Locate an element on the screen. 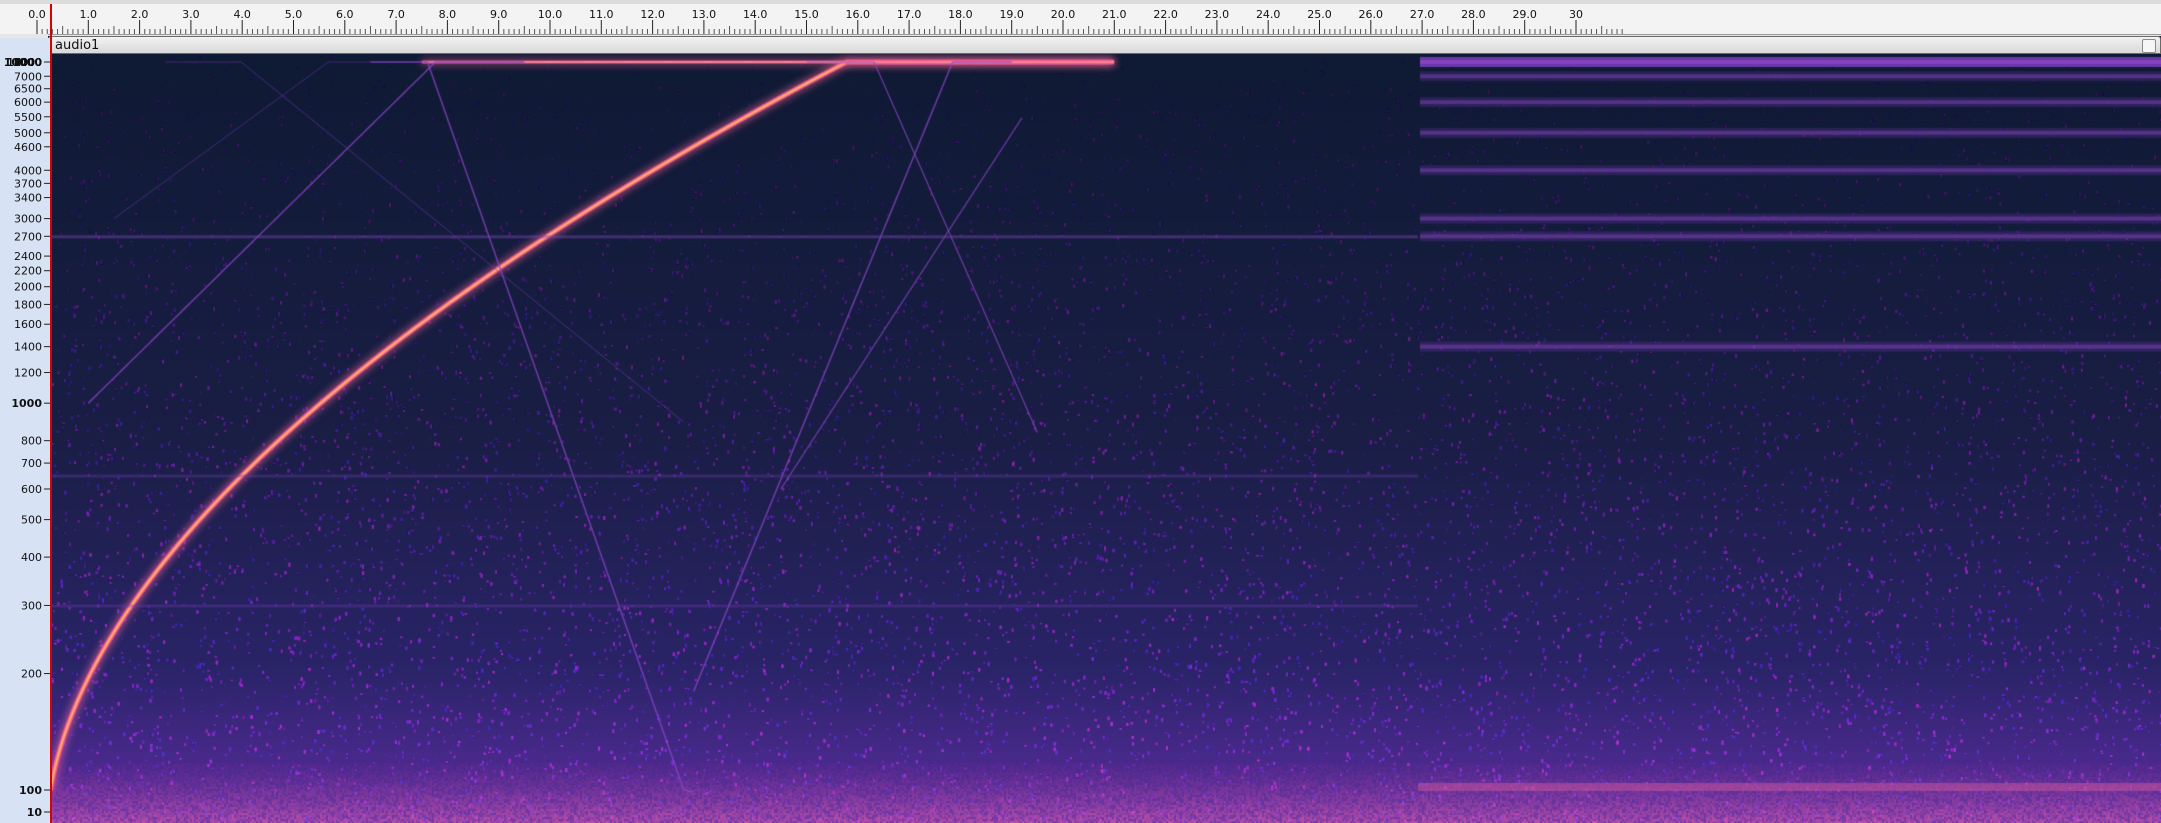 Image resolution: width=2161 pixels, height=823 pixels. timeline-label: 1.0 is located at coordinates (89, 14).